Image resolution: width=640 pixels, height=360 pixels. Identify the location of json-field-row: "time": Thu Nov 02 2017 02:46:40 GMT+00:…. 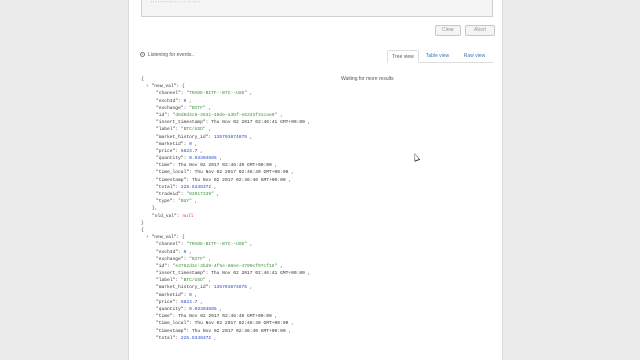
(217, 166).